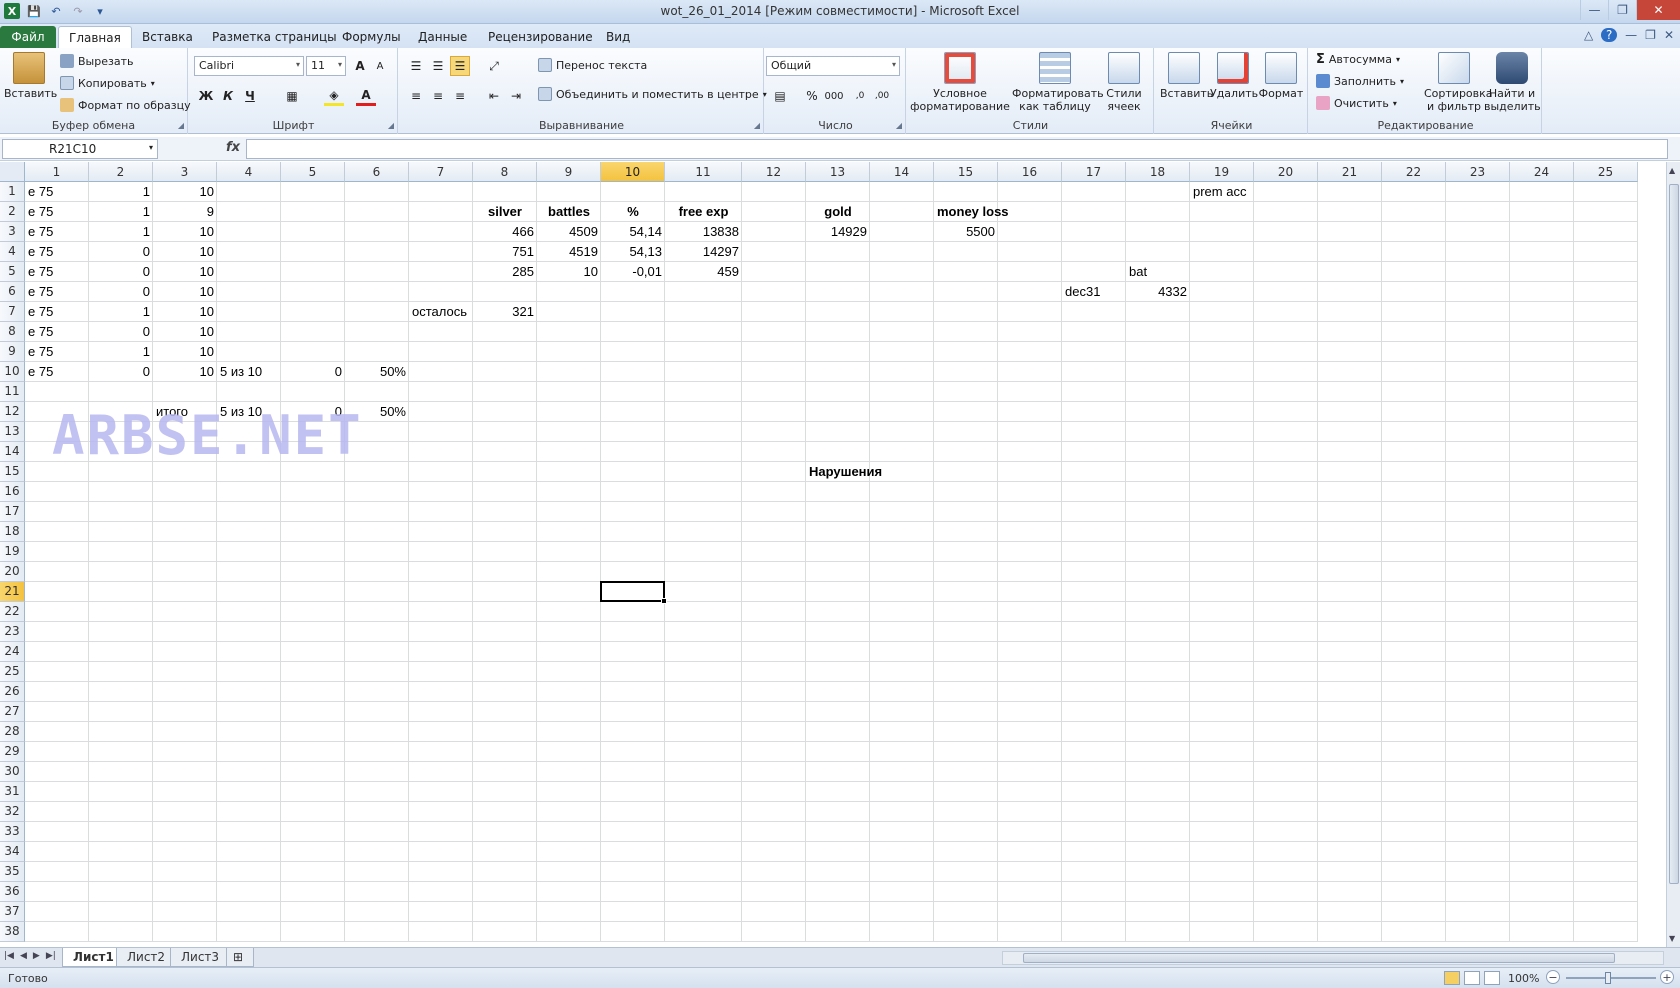 Image resolution: width=1680 pixels, height=988 pixels. Describe the element at coordinates (1124, 82) in the screenshot. I see `cell-styles-button: Стили ячеек` at that location.